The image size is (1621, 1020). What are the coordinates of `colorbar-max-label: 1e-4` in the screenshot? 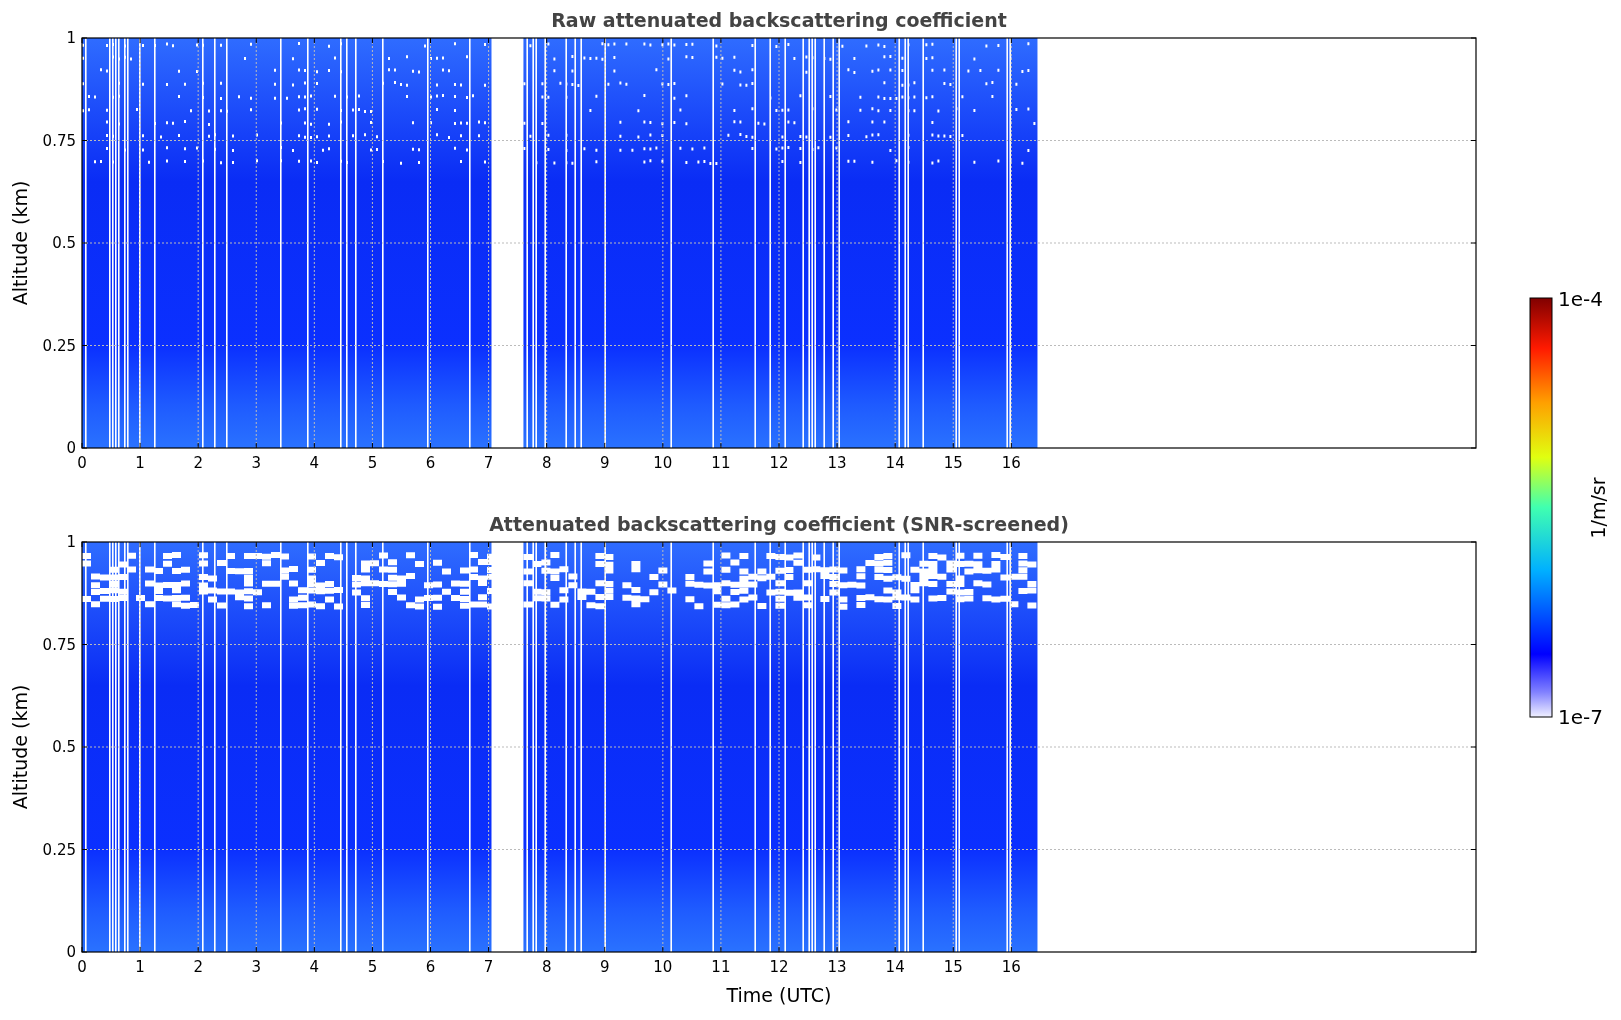 It's located at (1580, 299).